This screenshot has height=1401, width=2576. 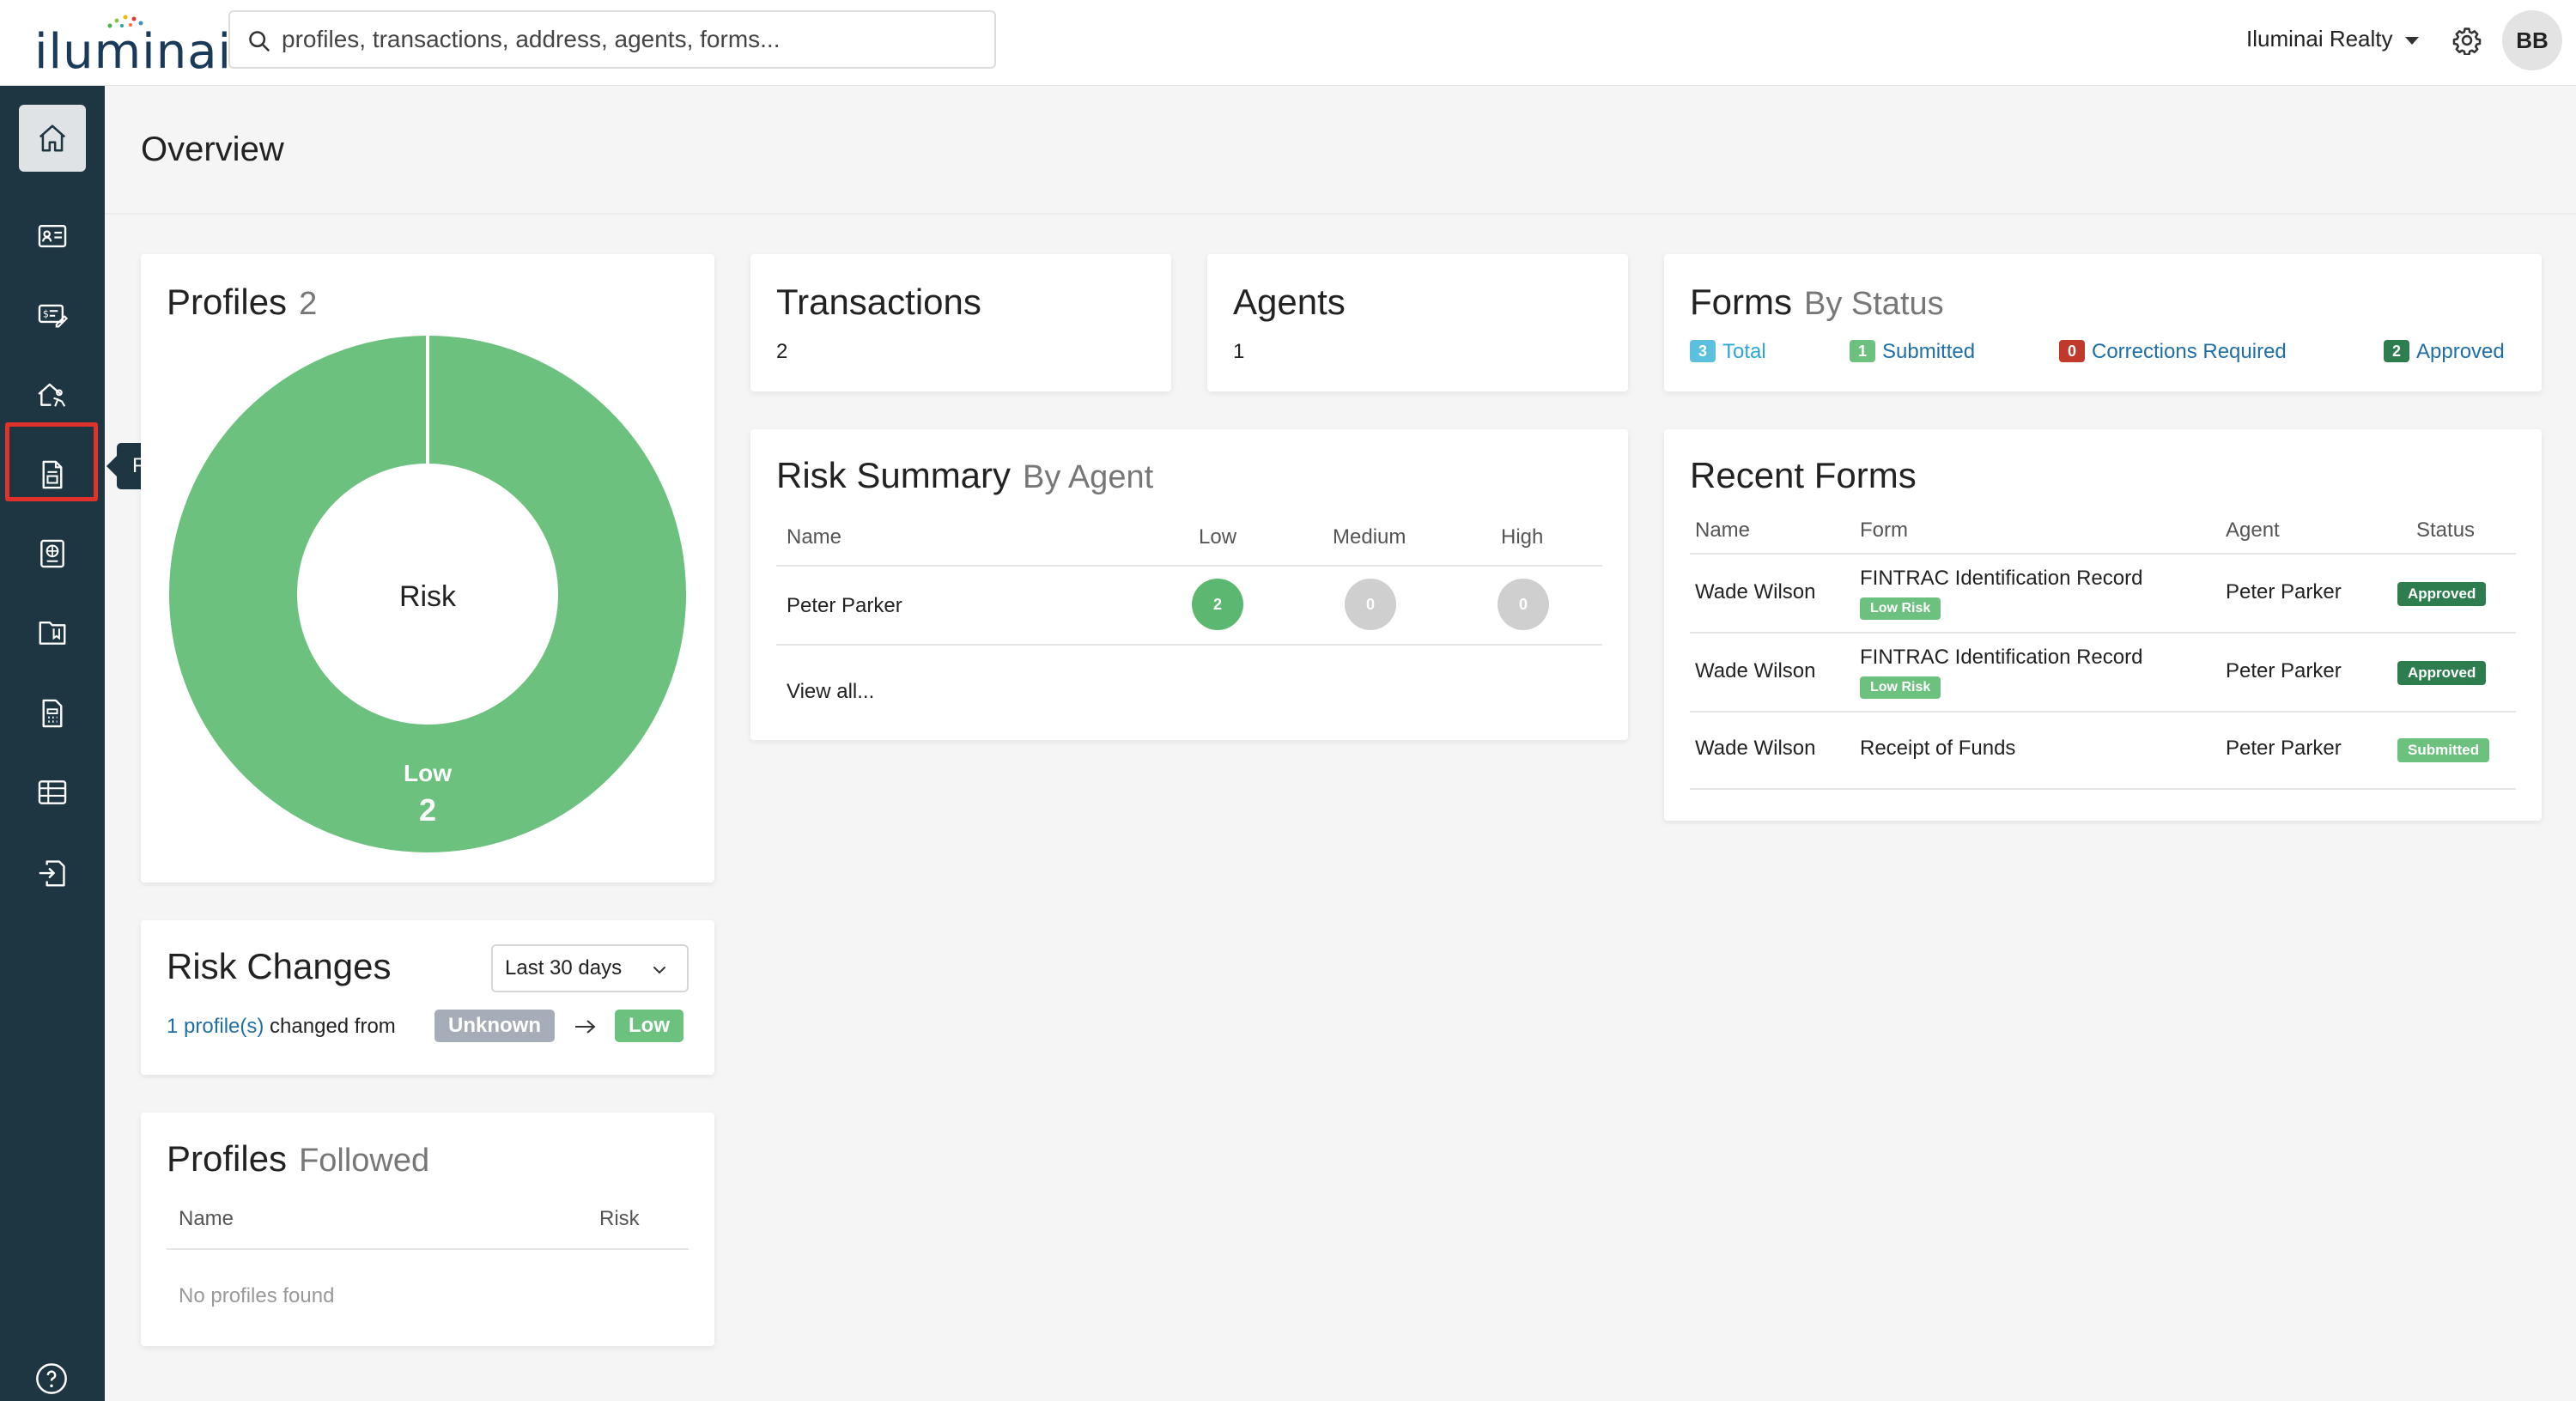 I want to click on profiles-title: Profiles 2, so click(x=242, y=302).